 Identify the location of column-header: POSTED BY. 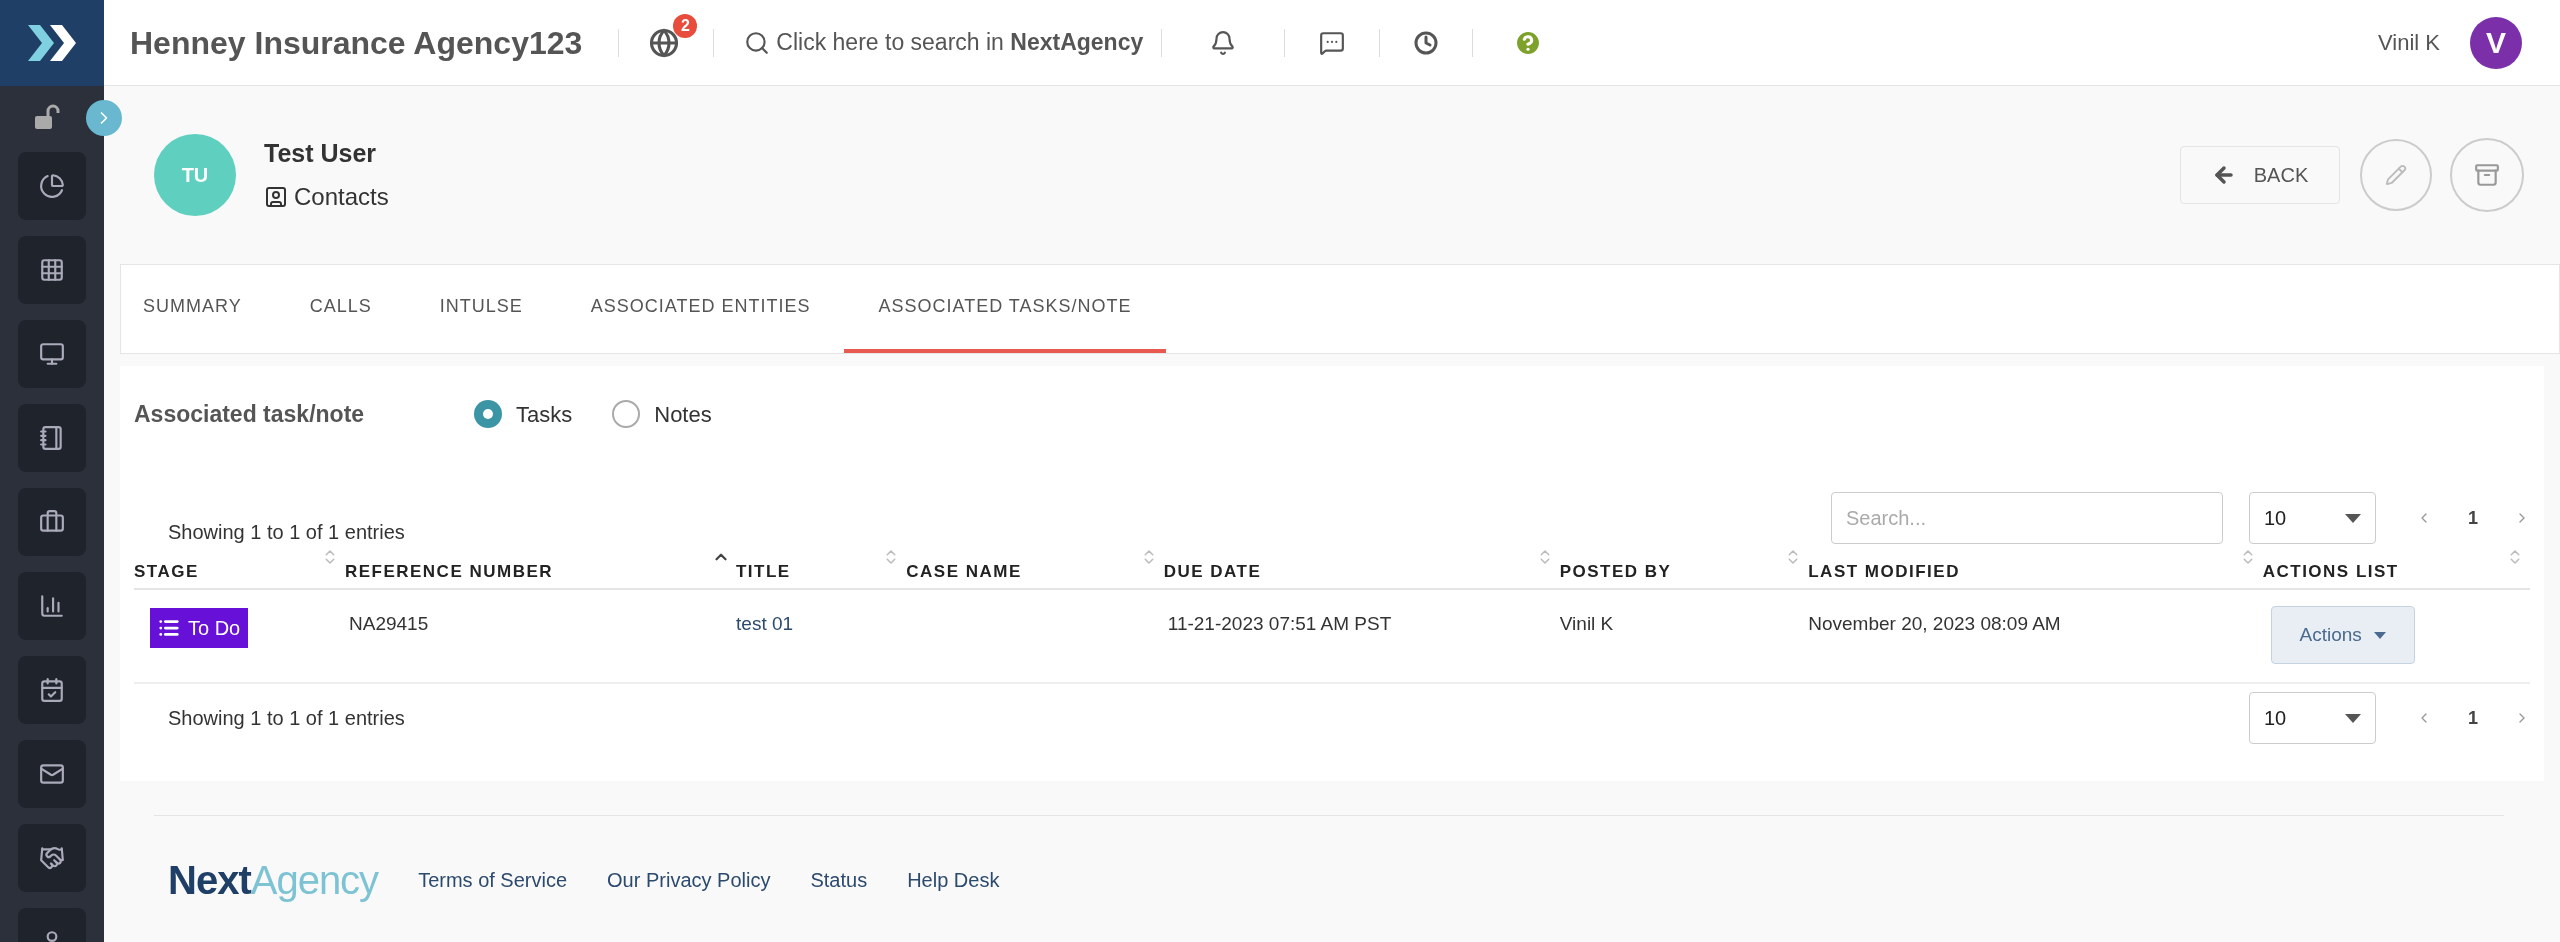
(1615, 571).